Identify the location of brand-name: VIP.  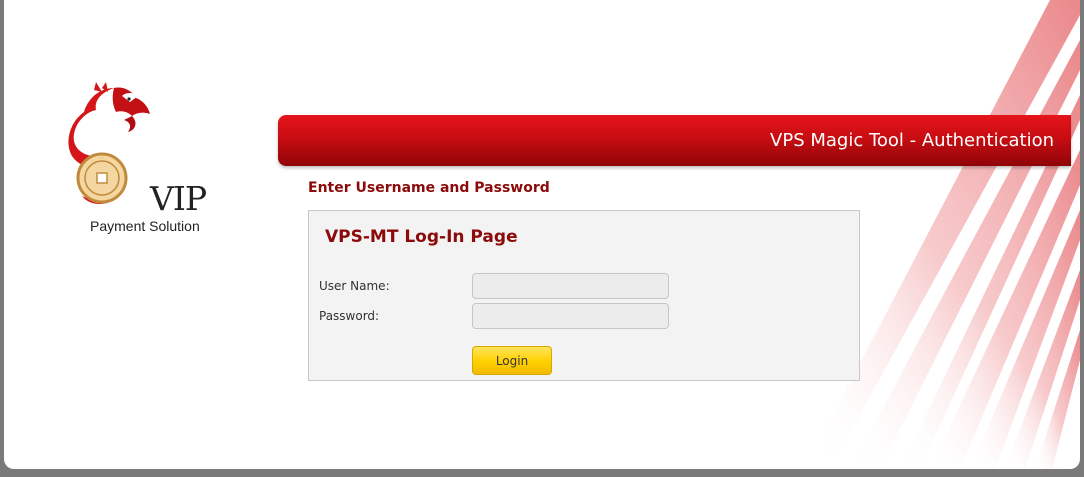
(178, 198).